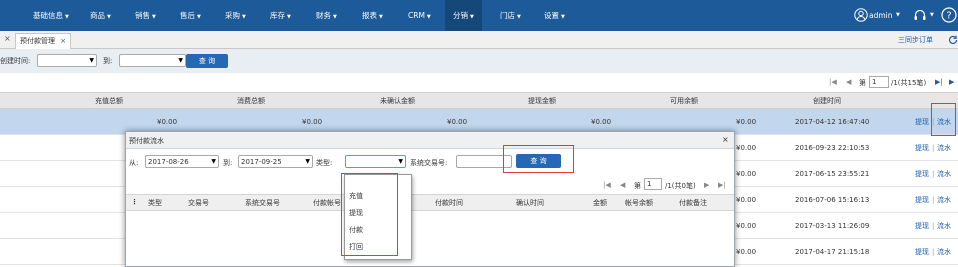  Describe the element at coordinates (538, 159) in the screenshot. I see `highlight-box-query-button` at that location.